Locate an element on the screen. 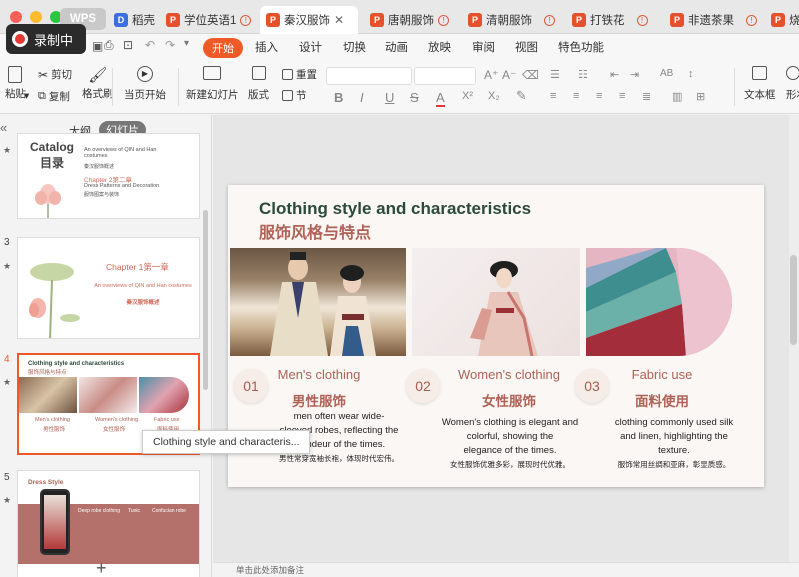  tab-qingchao: P 清朝服饰! is located at coordinates (511, 20).